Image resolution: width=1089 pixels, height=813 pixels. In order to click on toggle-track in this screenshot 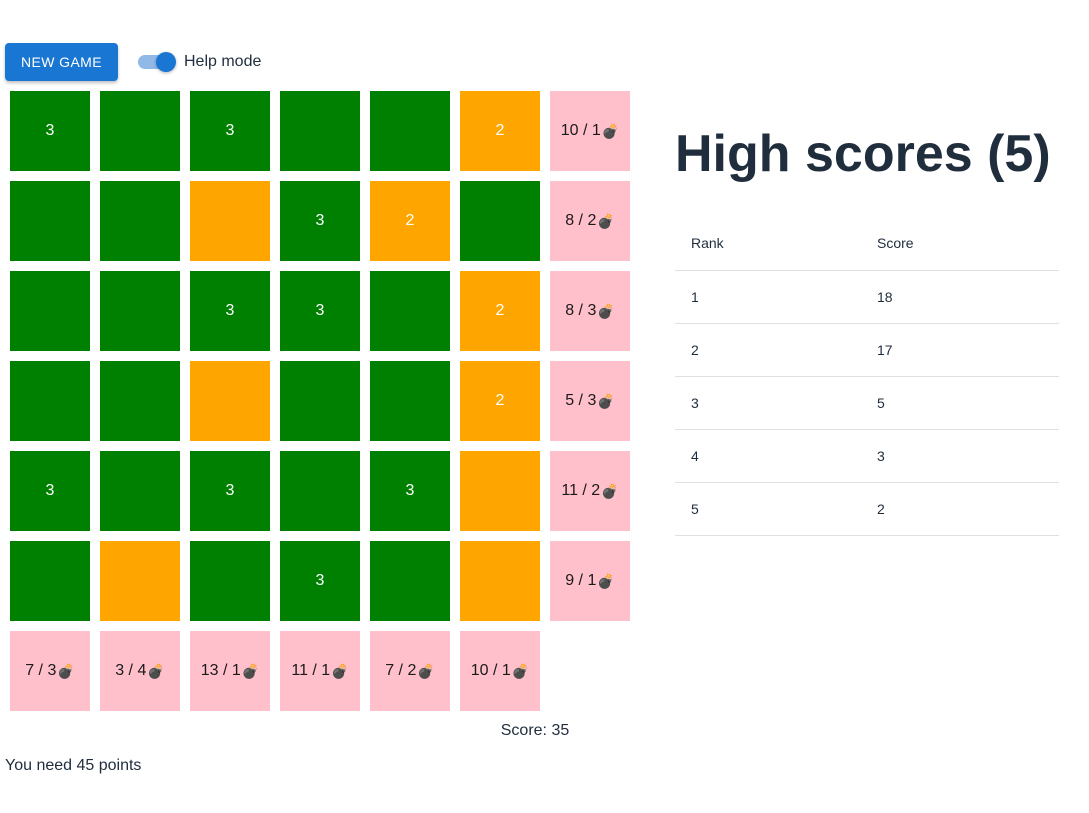, I will do `click(156, 62)`.